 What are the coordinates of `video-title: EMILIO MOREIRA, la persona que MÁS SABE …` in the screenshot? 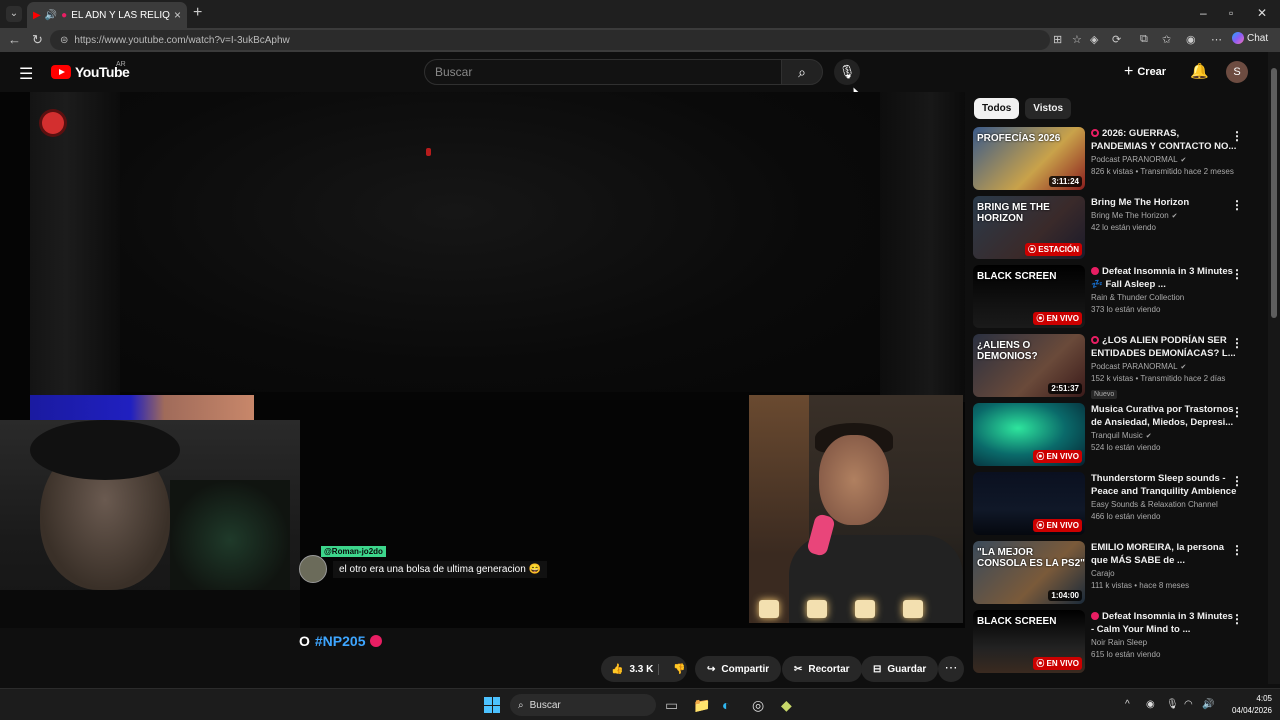 It's located at (1164, 554).